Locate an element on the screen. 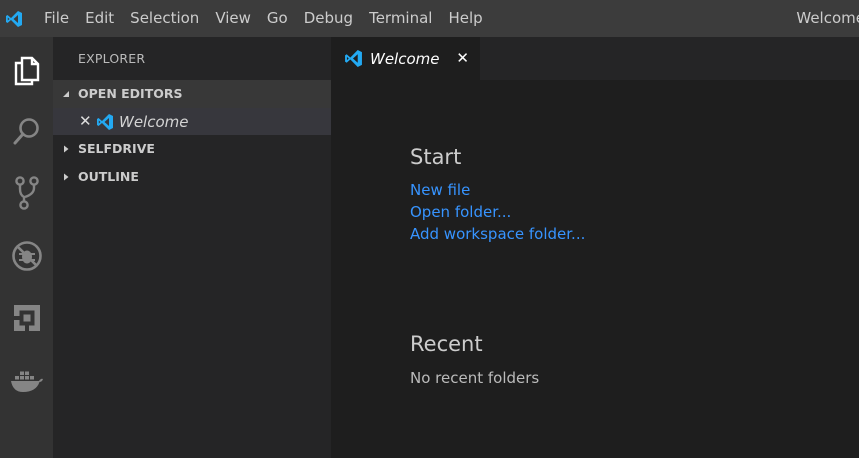 The height and width of the screenshot is (458, 859). no-recent-folders-text: No recent folders is located at coordinates (475, 378).